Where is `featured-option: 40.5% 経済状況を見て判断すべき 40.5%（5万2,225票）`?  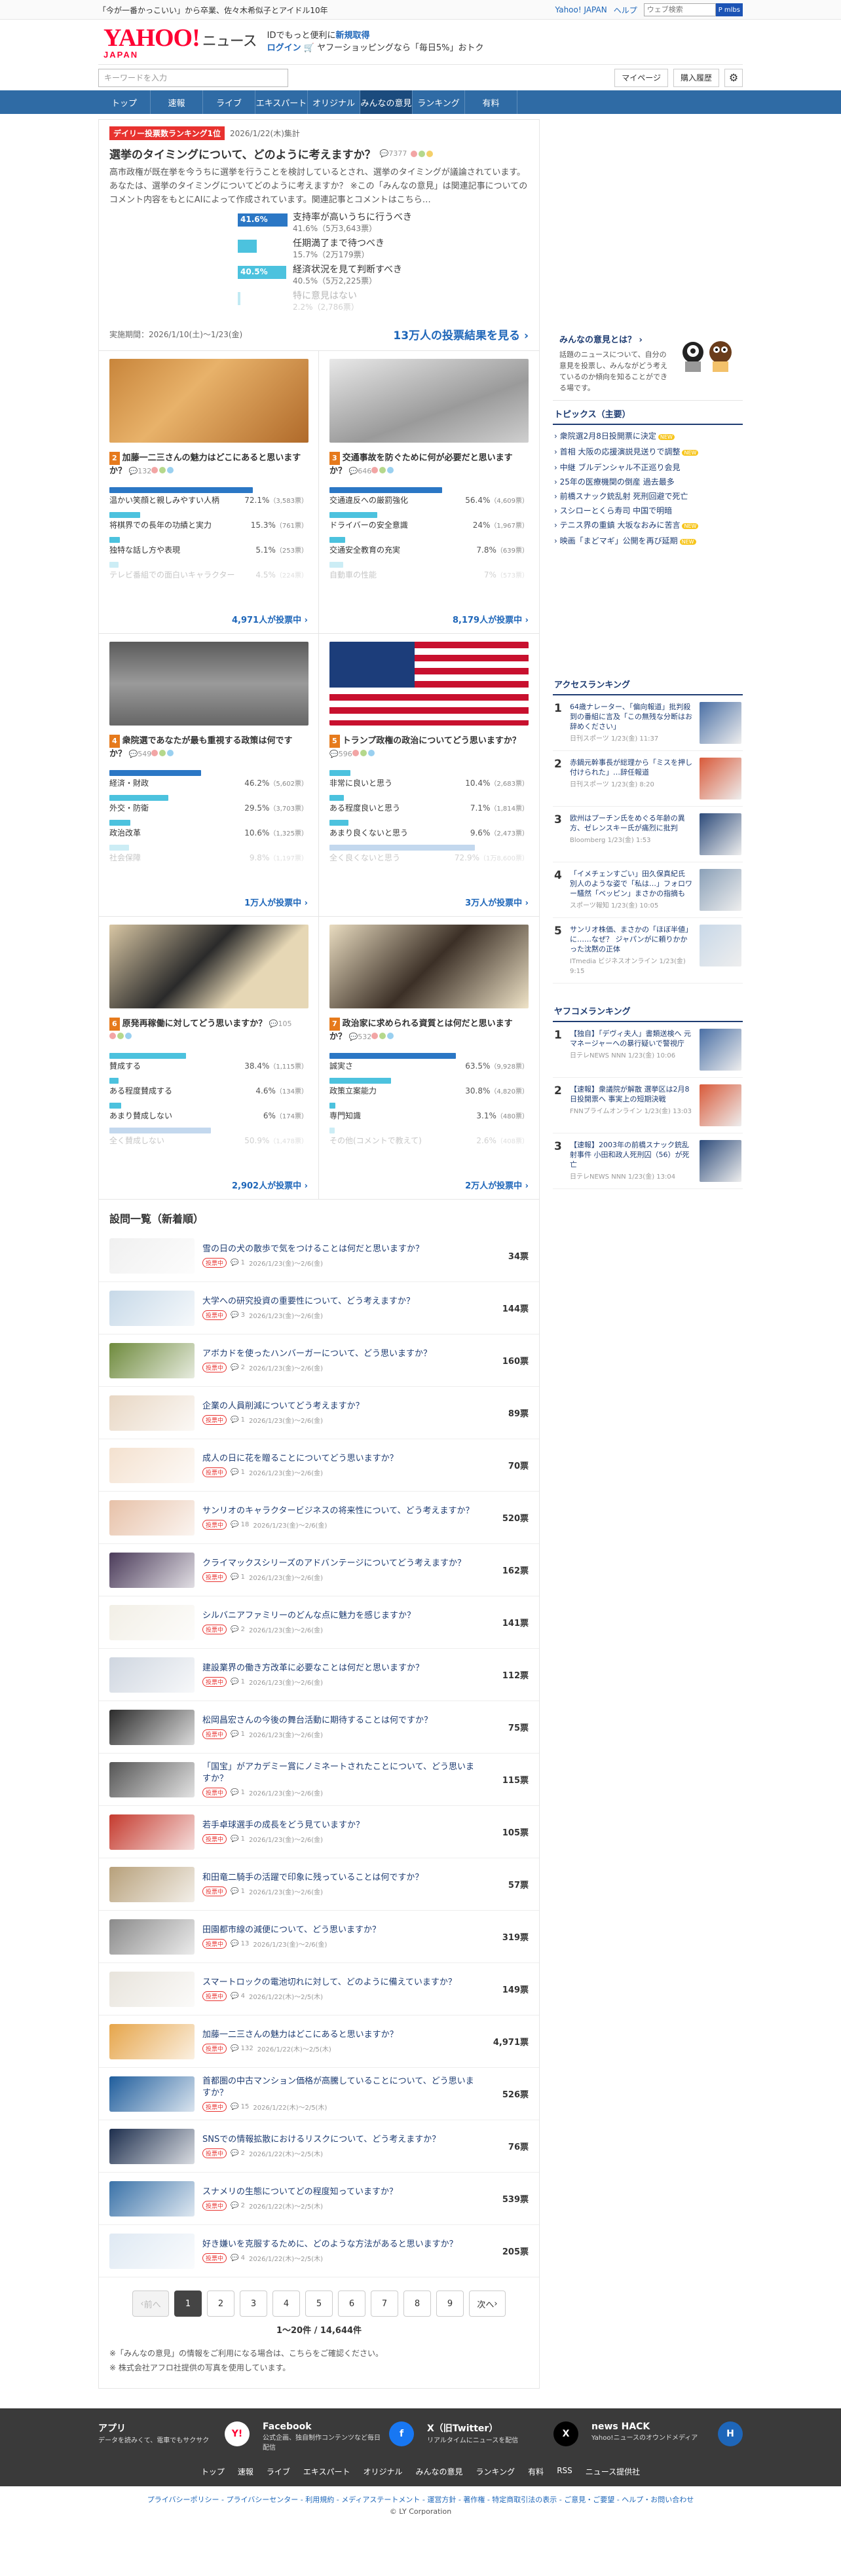 featured-option: 40.5% 経済状況を見て判断すべき 40.5%（5万2,225票） is located at coordinates (384, 278).